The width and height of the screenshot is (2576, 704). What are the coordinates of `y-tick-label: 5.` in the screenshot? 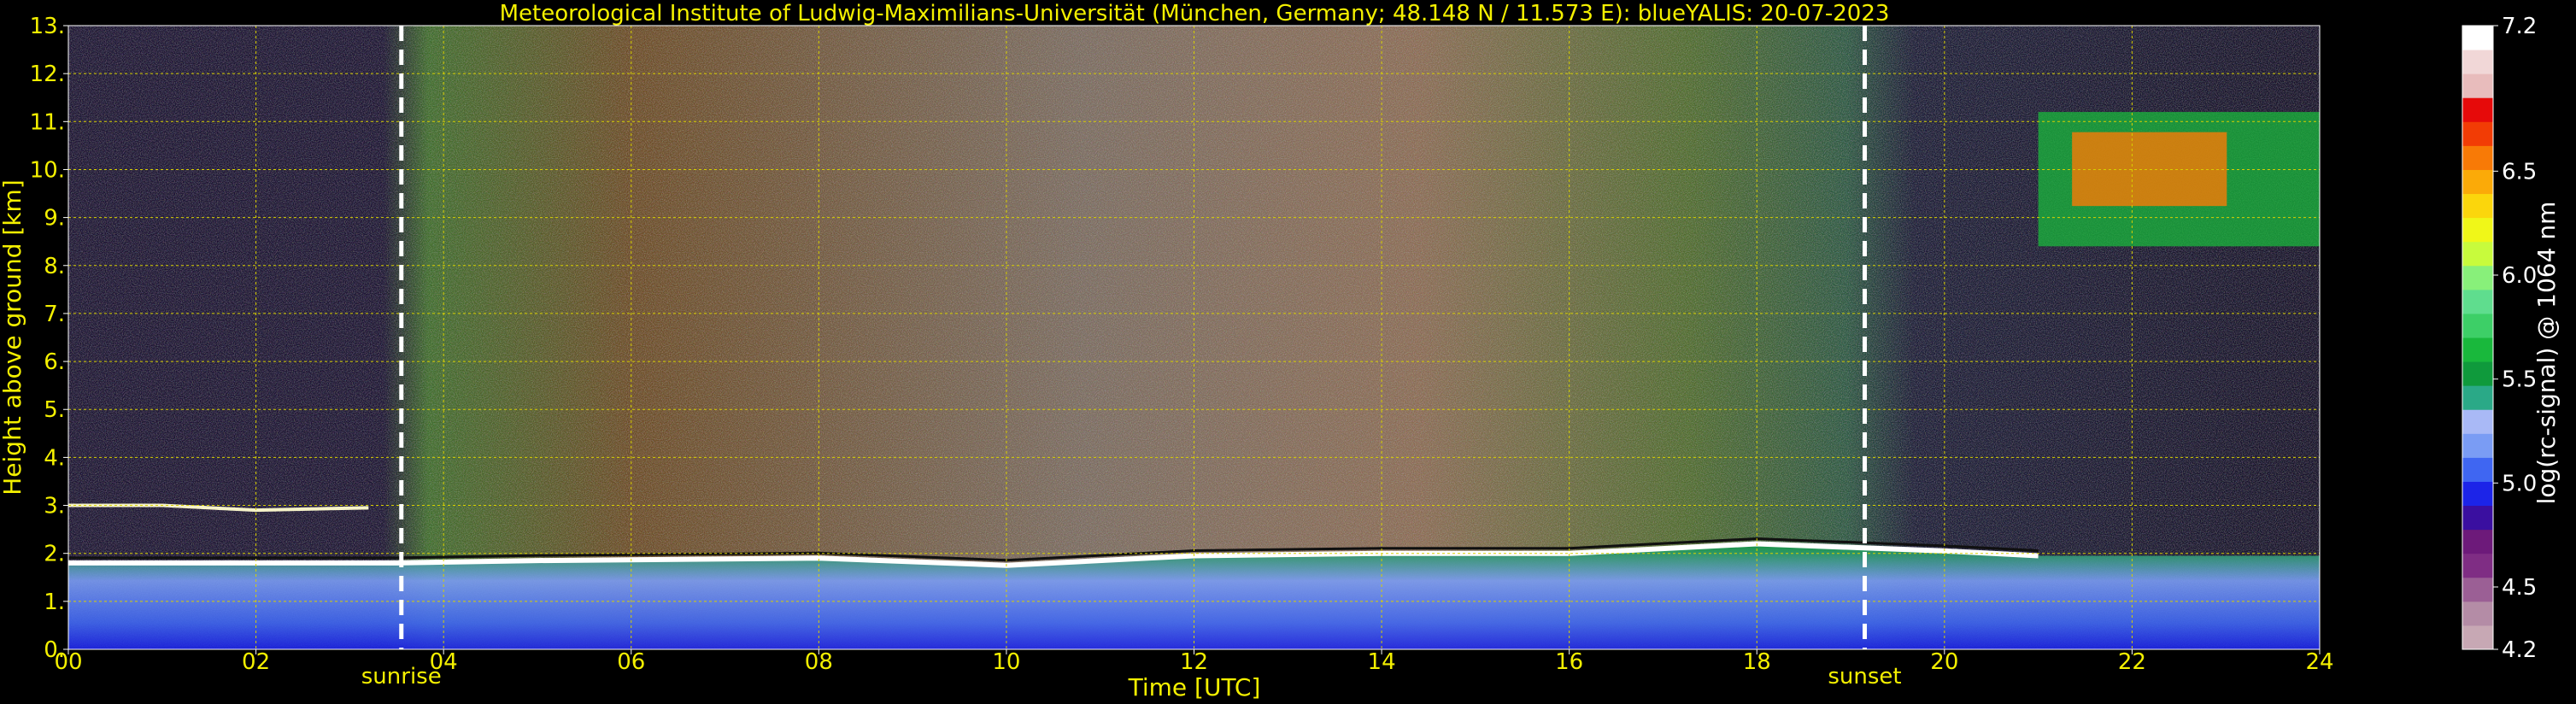 It's located at (54, 410).